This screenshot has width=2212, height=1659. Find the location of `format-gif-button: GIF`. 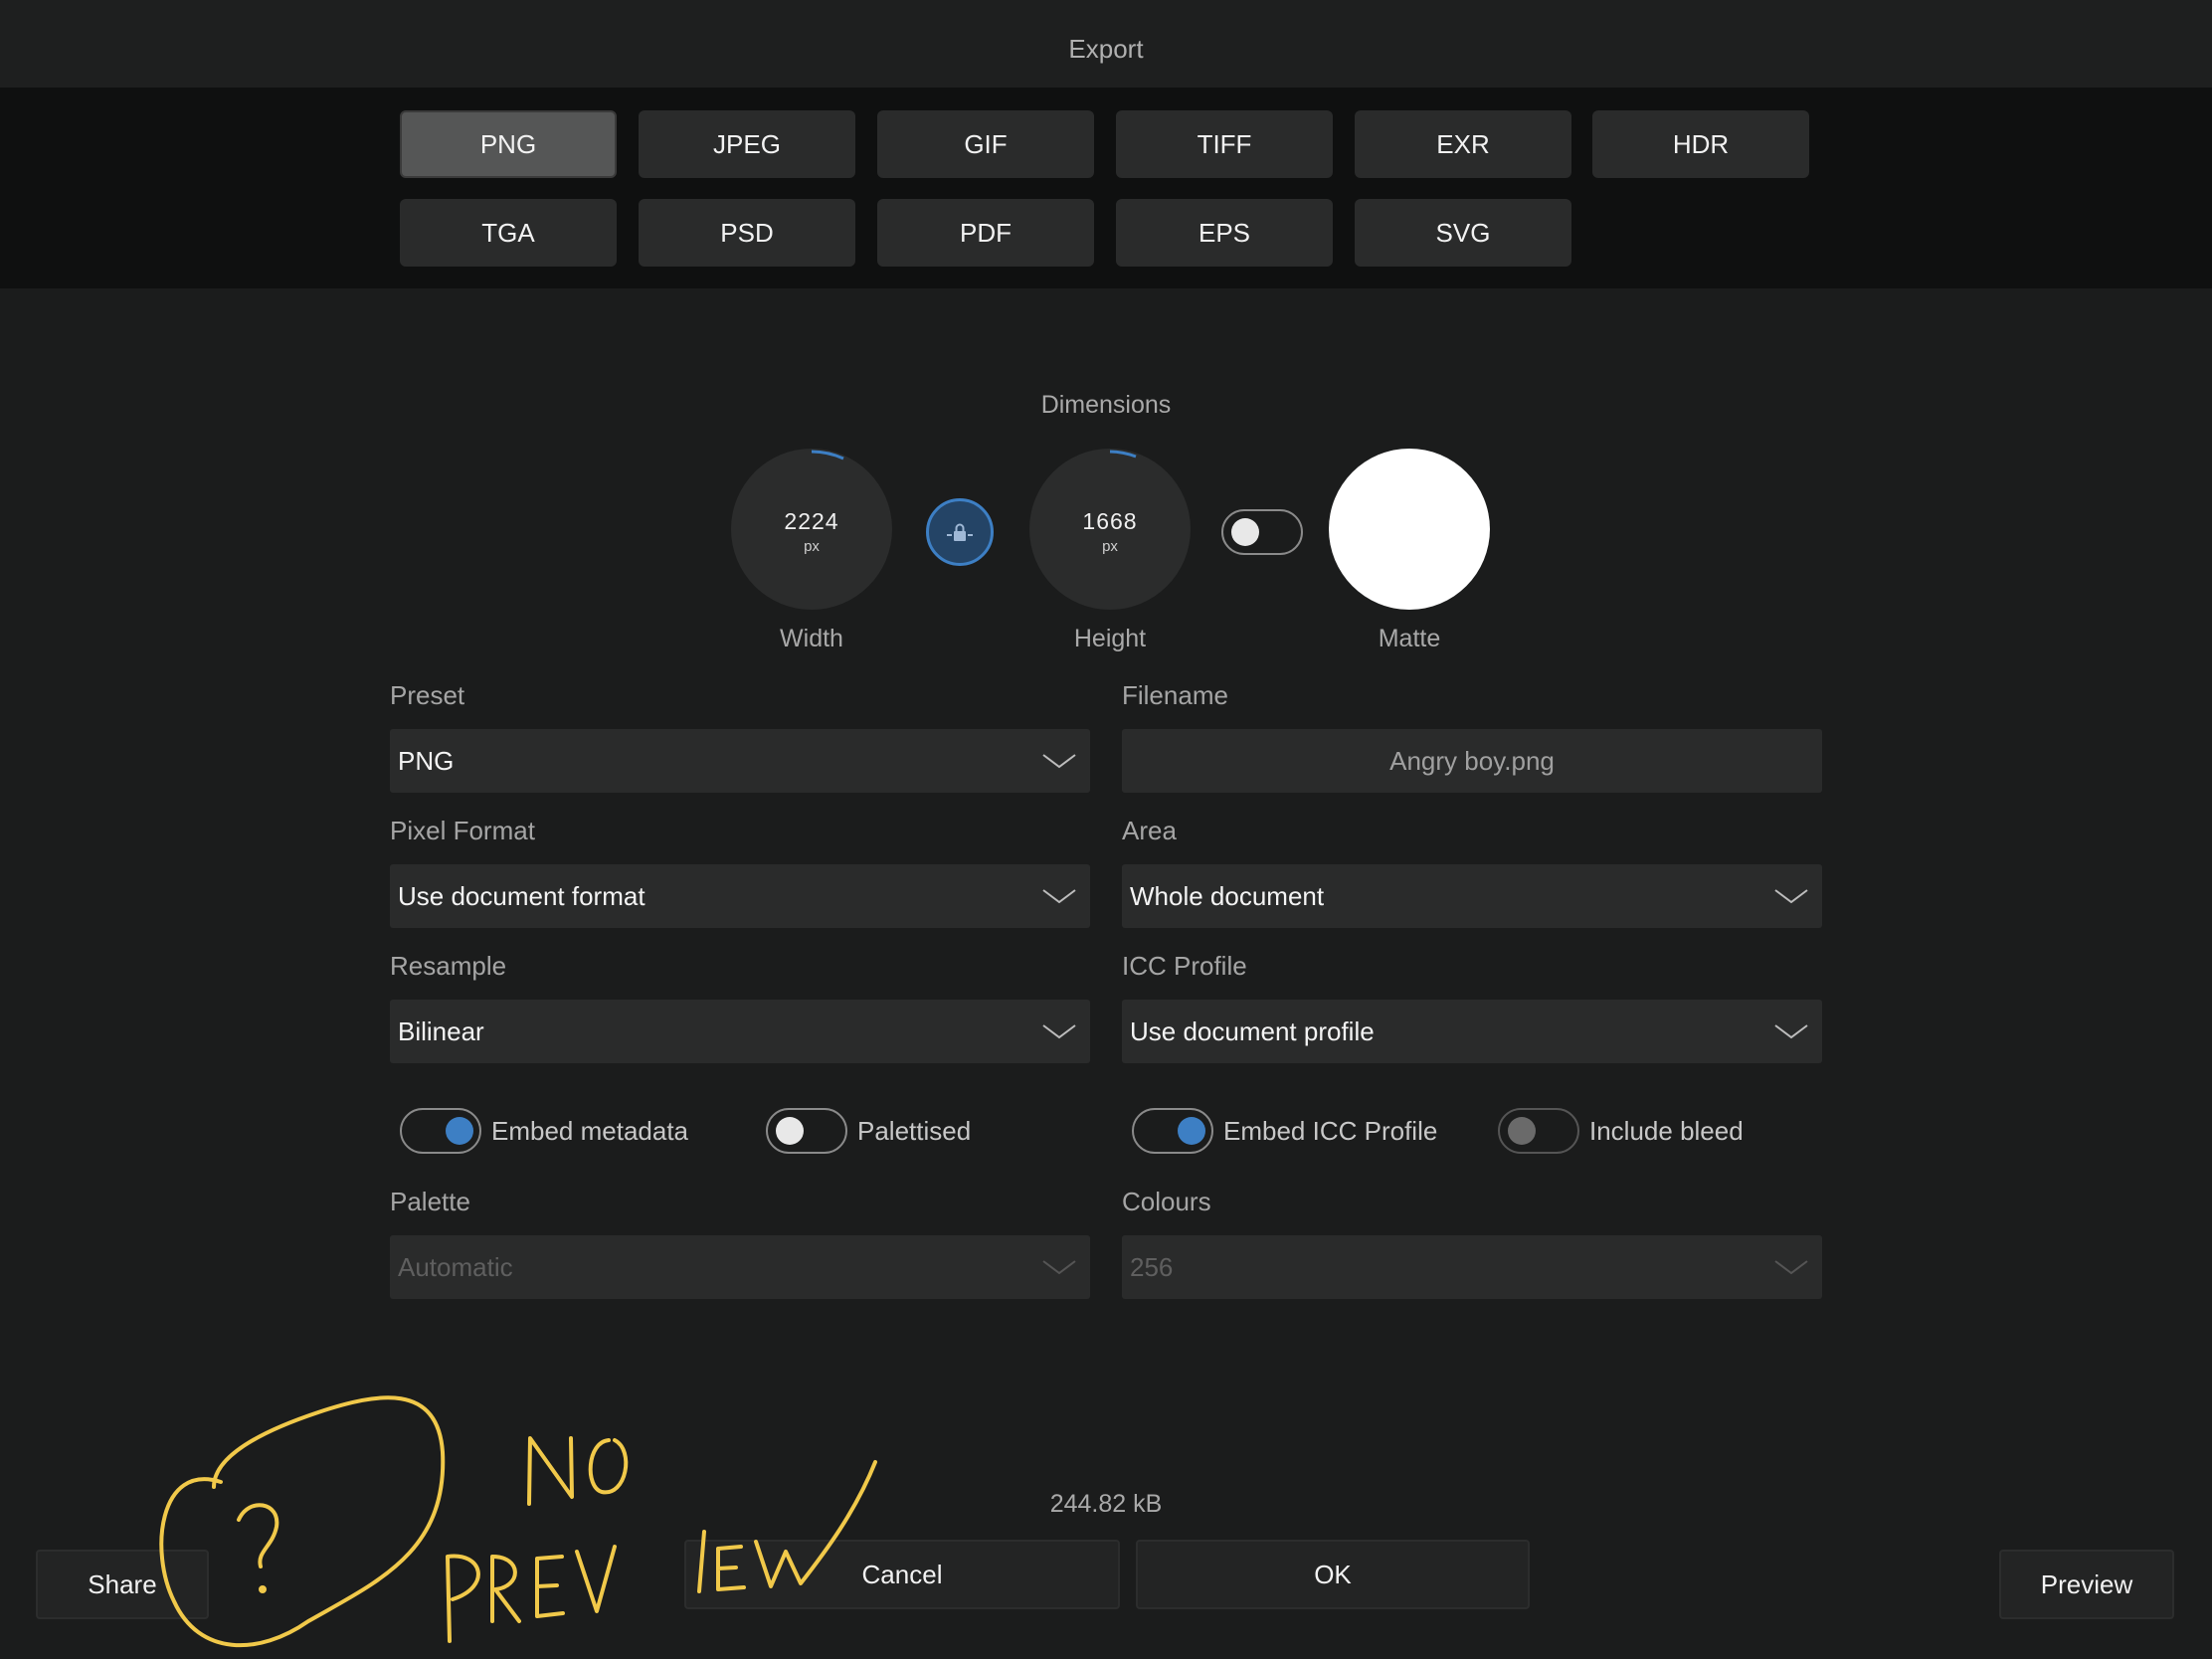

format-gif-button: GIF is located at coordinates (985, 144).